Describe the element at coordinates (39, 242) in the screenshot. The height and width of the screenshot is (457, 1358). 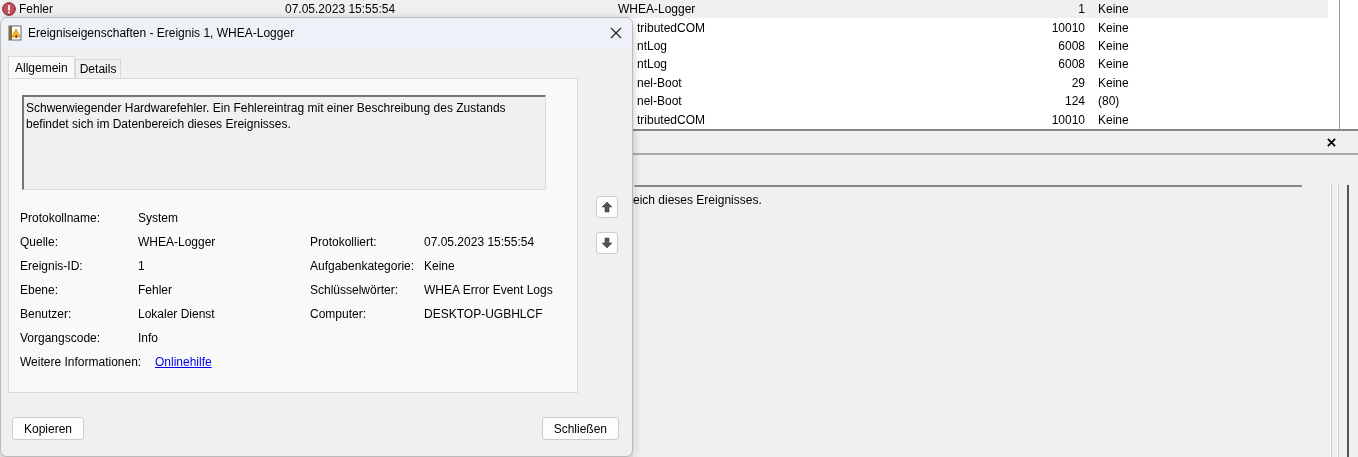
I see `field-label: Quelle:` at that location.